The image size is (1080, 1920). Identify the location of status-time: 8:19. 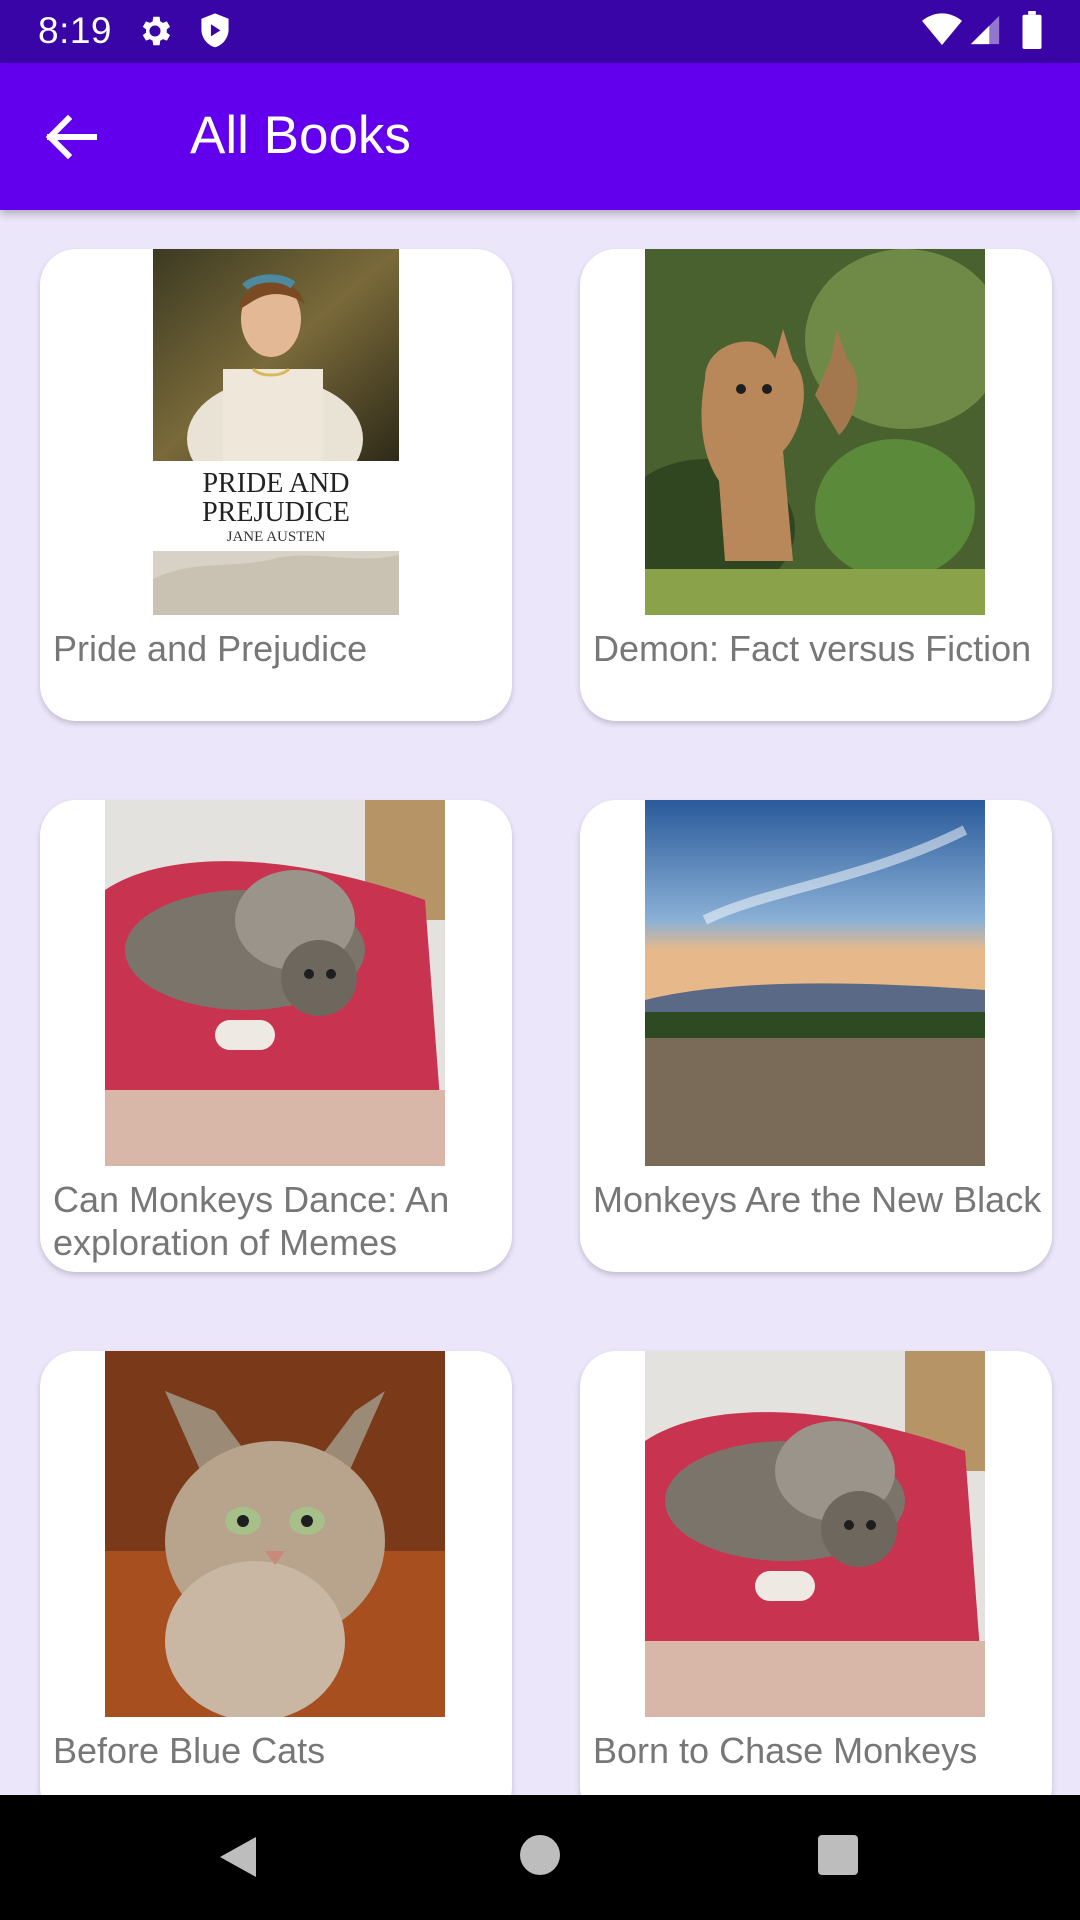
(75, 30).